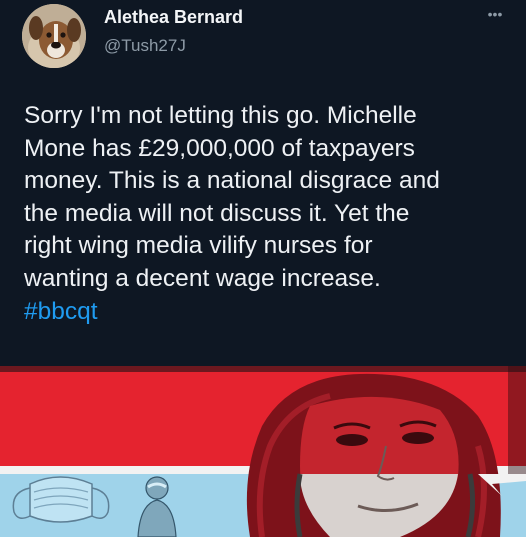 This screenshot has width=526, height=537. I want to click on hashtag-link: #bbcqt, so click(266, 312).